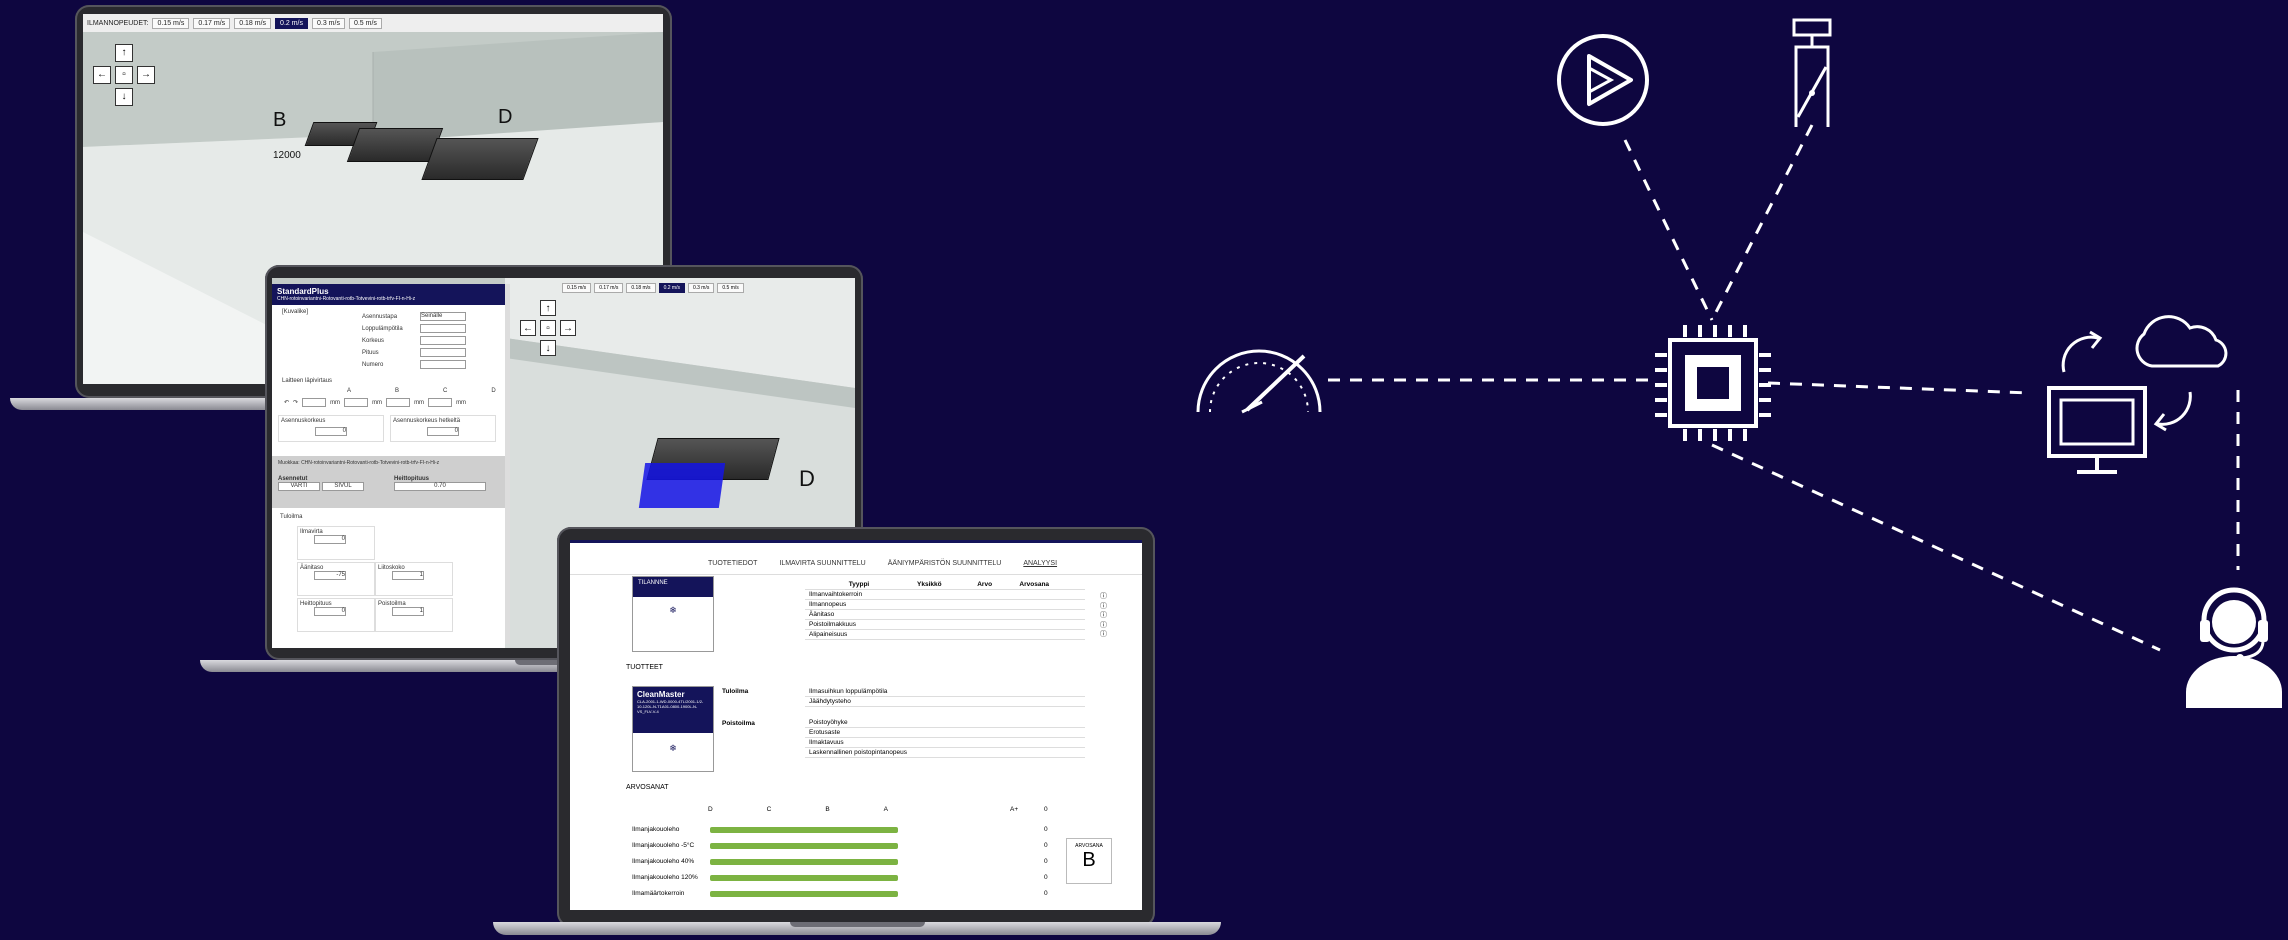 This screenshot has width=2288, height=940. I want to click on table-cell: Poistoyöhyke, so click(859, 723).